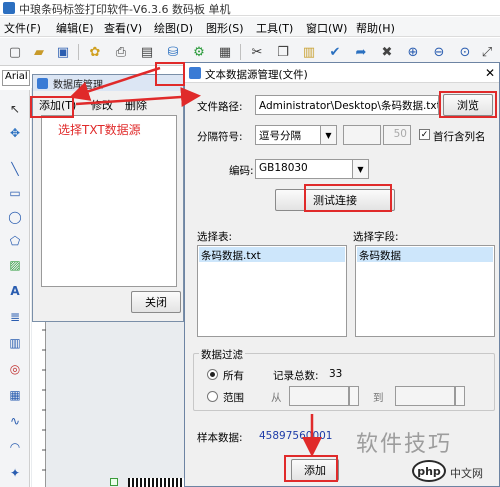 The height and width of the screenshot is (487, 500). I want to click on undo-icon: ✔, so click(335, 52).